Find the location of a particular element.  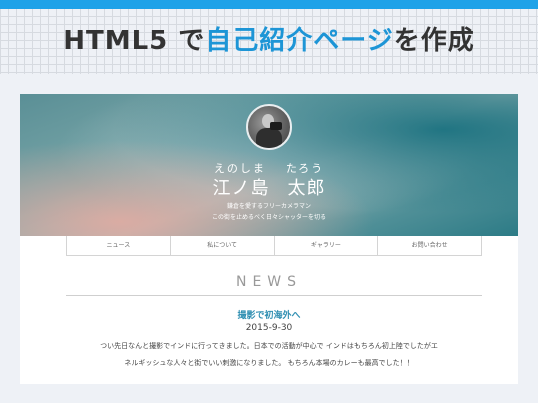

avatar-body is located at coordinates (269, 138).